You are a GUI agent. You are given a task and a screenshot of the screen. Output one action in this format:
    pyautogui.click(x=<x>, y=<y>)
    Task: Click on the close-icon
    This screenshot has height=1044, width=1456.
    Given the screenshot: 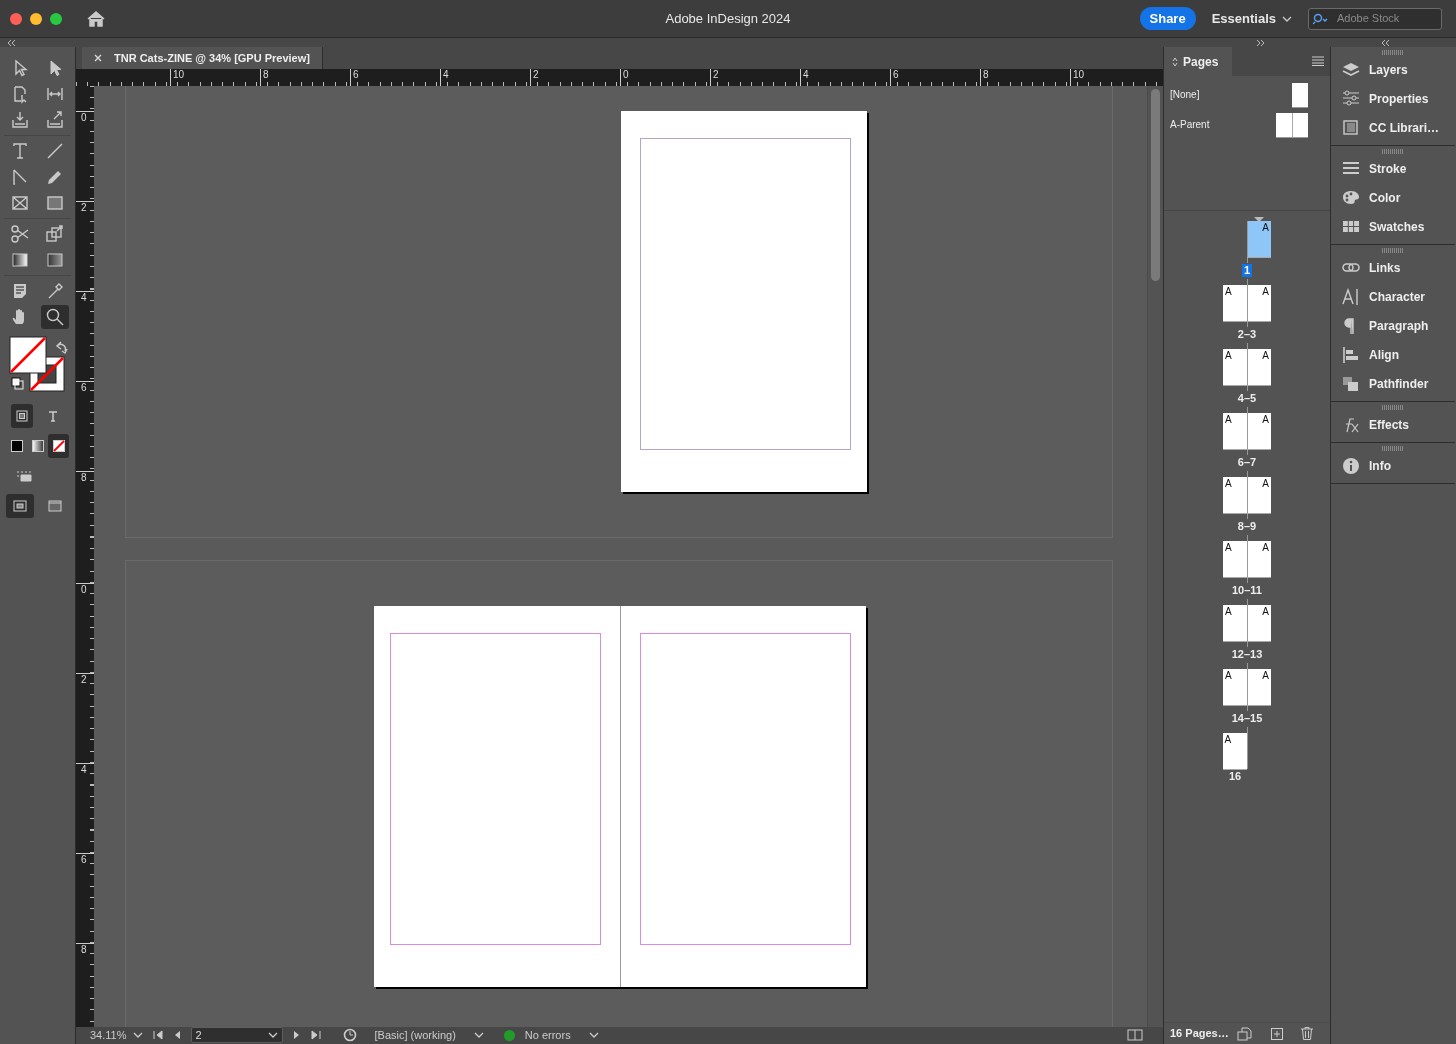 What is the action you would take?
    pyautogui.click(x=98, y=58)
    